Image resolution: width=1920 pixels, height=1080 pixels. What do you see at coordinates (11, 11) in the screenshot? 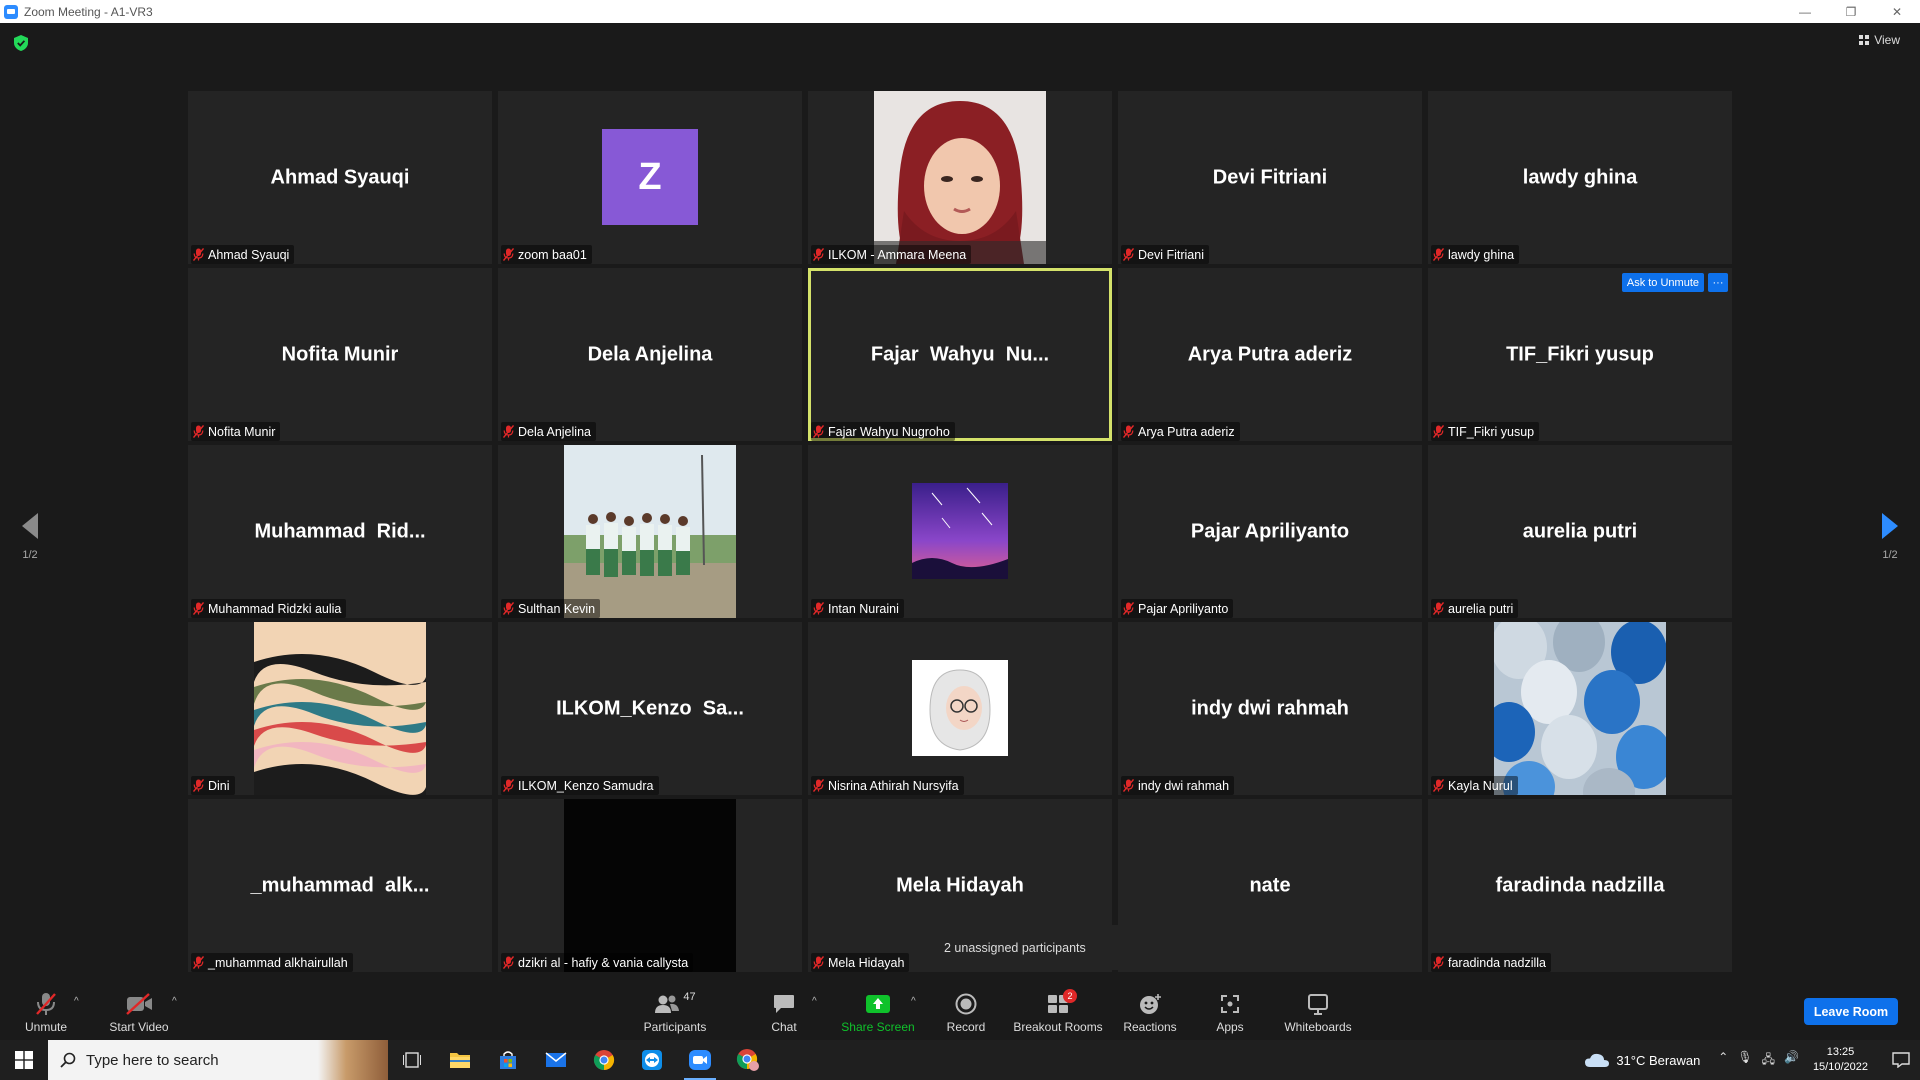
I see `zoom-app-icon` at bounding box center [11, 11].